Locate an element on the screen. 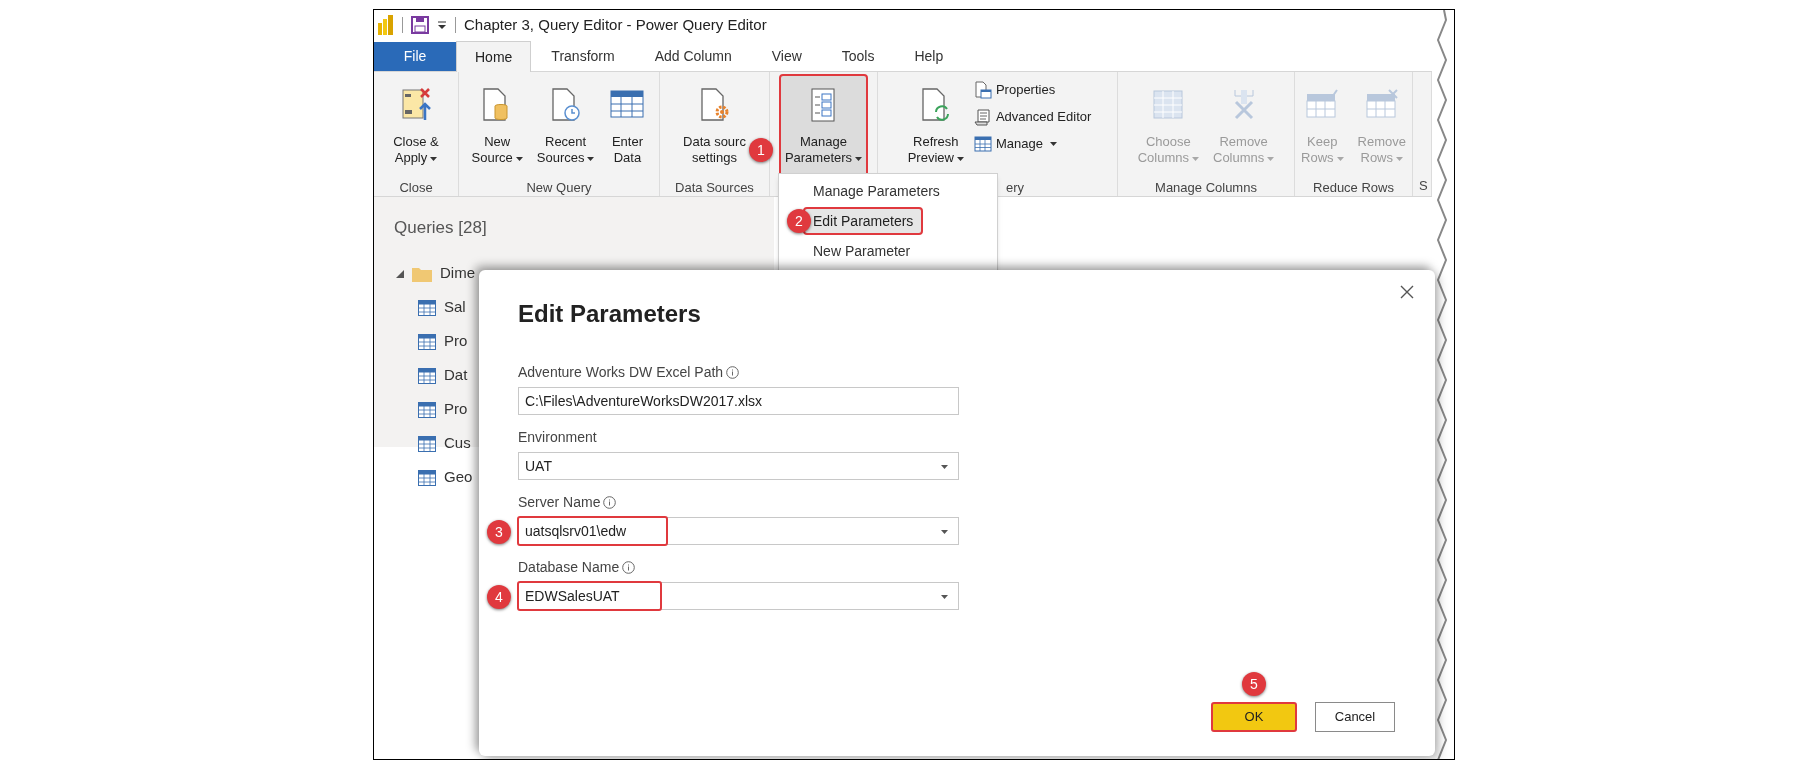 Image resolution: width=1818 pixels, height=762 pixels. step-number-badge: 4 is located at coordinates (499, 597).